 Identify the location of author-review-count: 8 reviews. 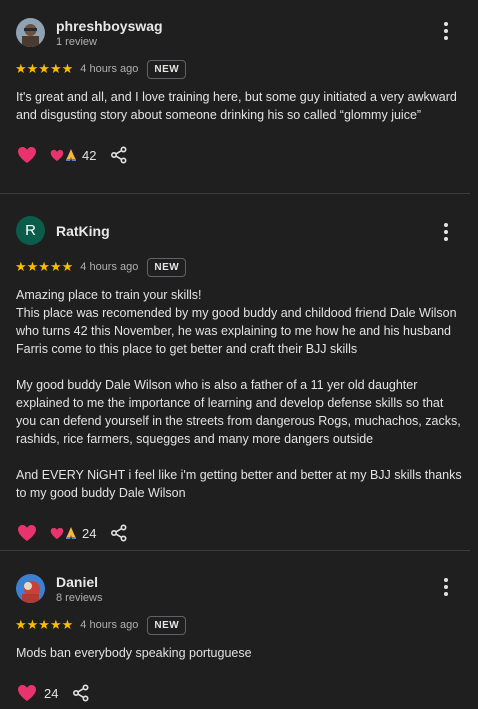
(79, 598).